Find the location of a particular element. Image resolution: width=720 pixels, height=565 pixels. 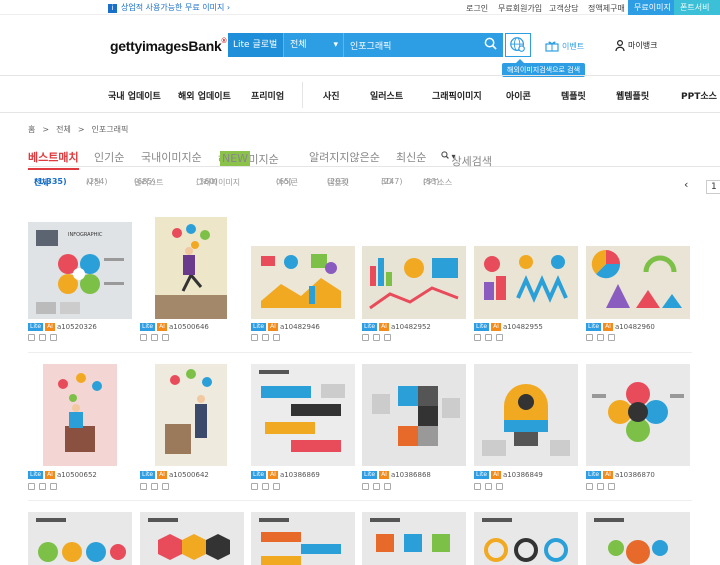

nav-illustration: 일러스트 is located at coordinates (386, 95).